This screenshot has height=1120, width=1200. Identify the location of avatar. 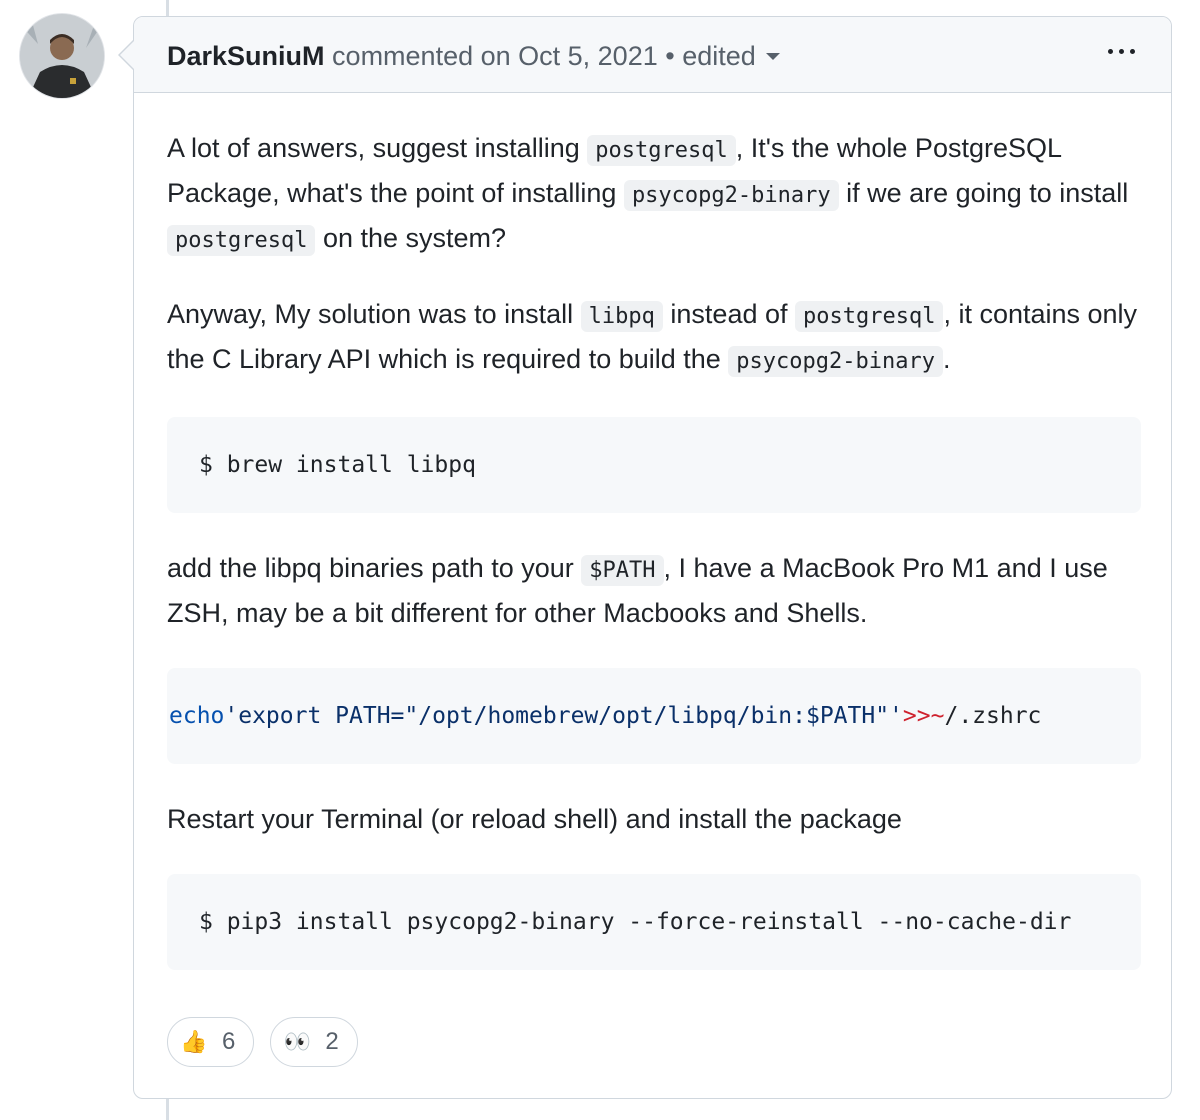
(62, 56).